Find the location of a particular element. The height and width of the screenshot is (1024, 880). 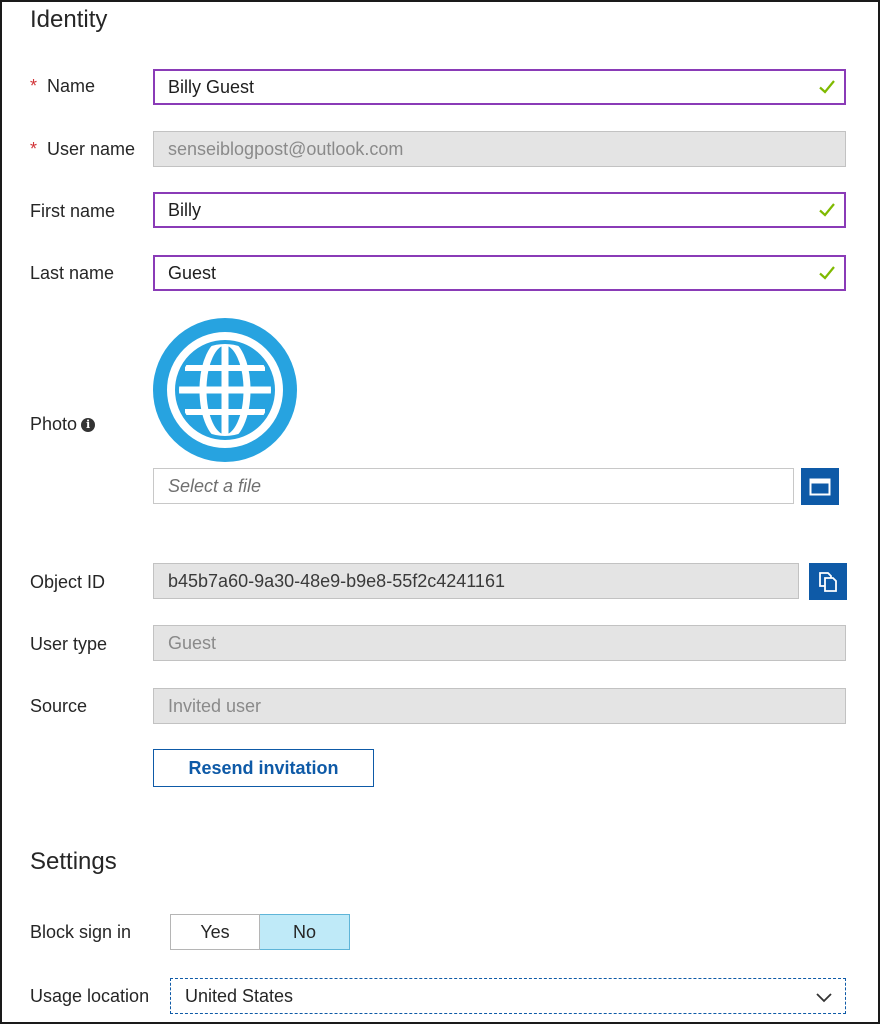

resend-invitation-button: Resend invitation is located at coordinates (263, 768).